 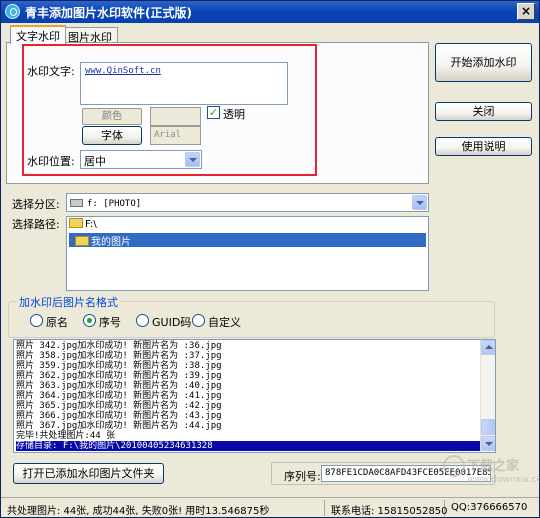 I want to click on serial-label: 序列号:, so click(x=302, y=476).